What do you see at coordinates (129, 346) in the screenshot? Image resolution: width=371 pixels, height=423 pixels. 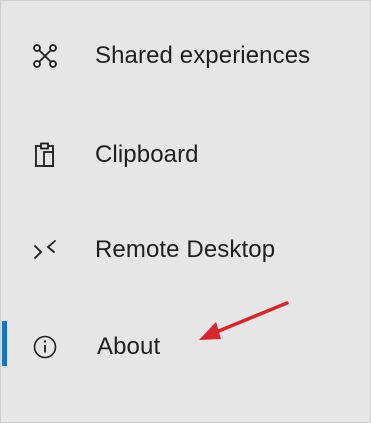 I see `sidebar-item-label: About` at bounding box center [129, 346].